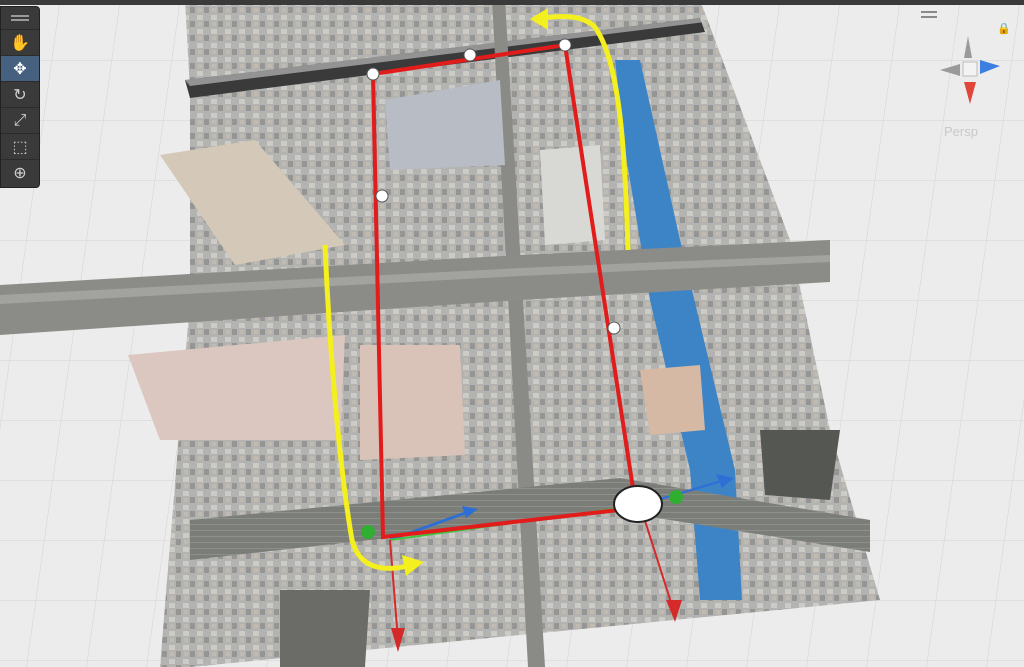 Image resolution: width=1024 pixels, height=667 pixels. Describe the element at coordinates (970, 93) in the screenshot. I see `x-axis-cone-icon` at that location.